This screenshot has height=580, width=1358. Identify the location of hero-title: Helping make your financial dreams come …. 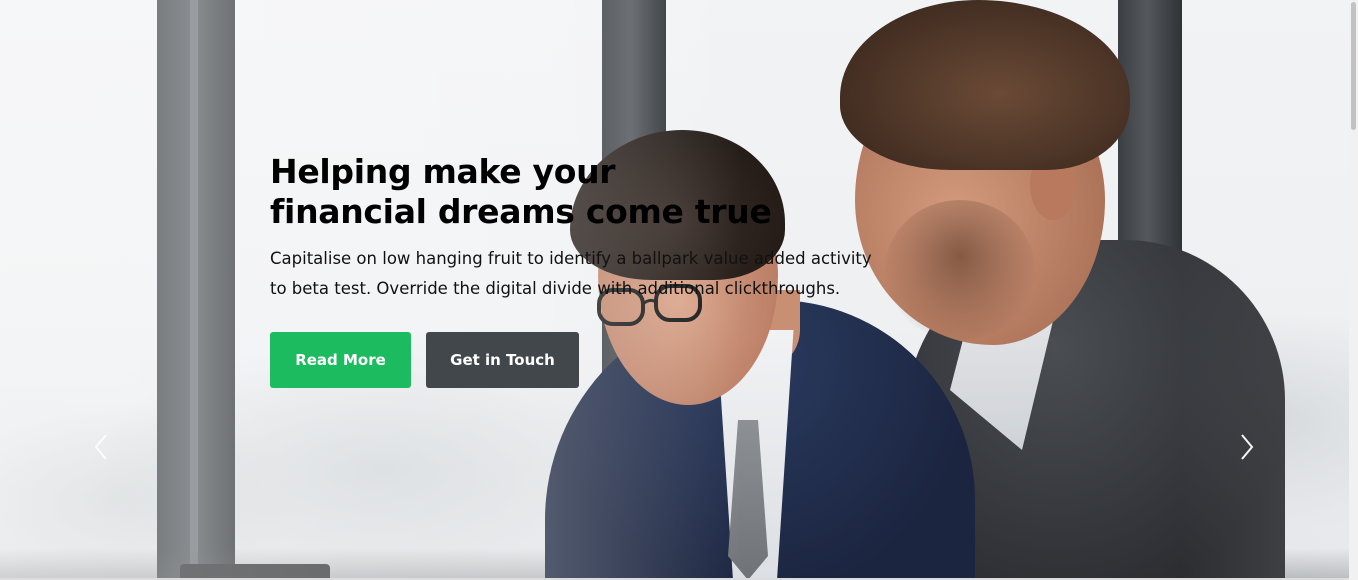
(580, 192).